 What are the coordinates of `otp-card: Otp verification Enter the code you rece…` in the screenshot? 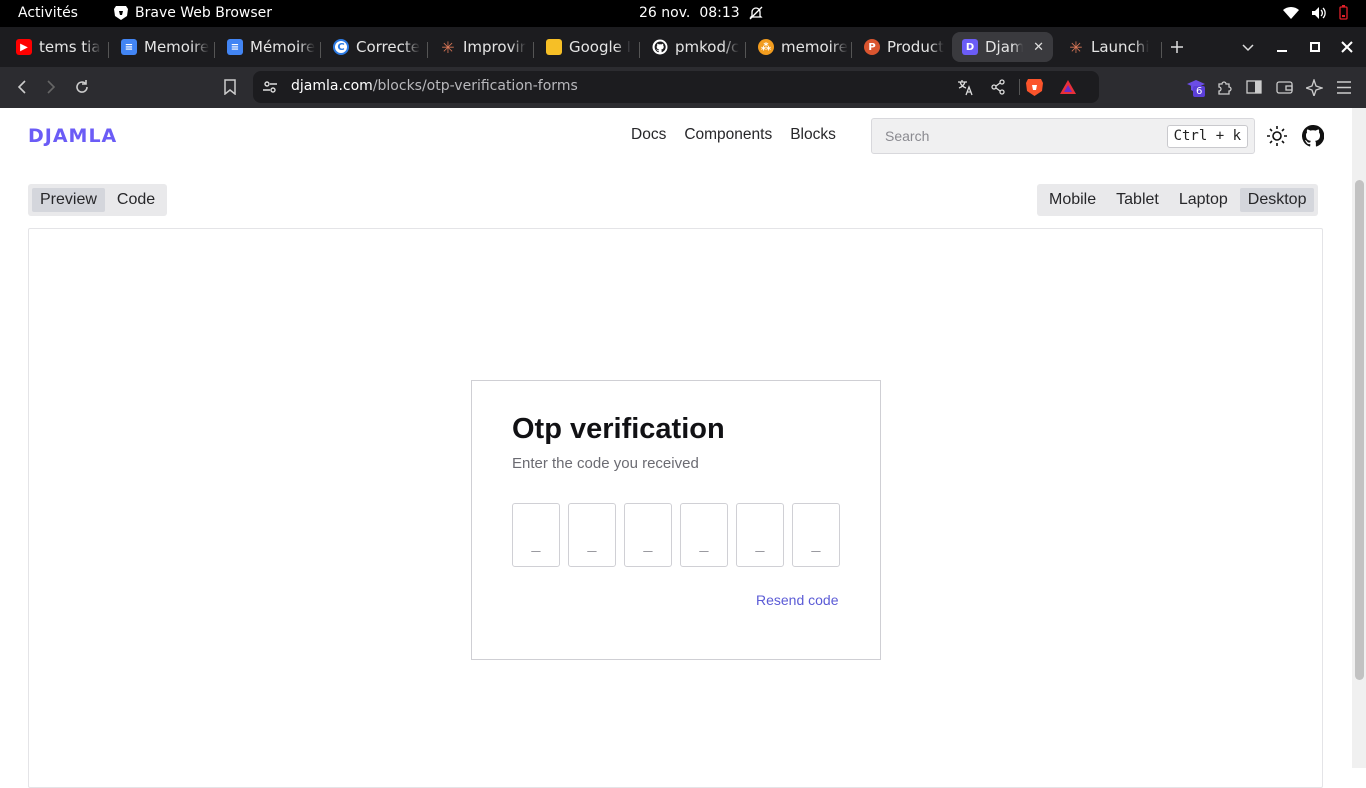 It's located at (676, 520).